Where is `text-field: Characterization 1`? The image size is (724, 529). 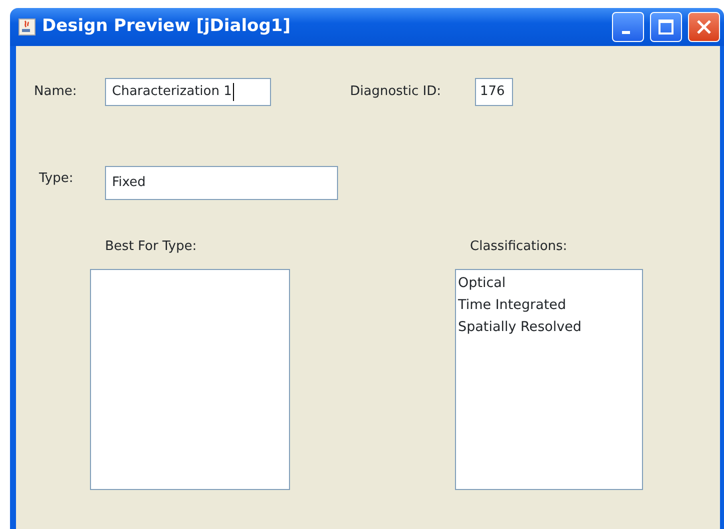 text-field: Characterization 1 is located at coordinates (188, 92).